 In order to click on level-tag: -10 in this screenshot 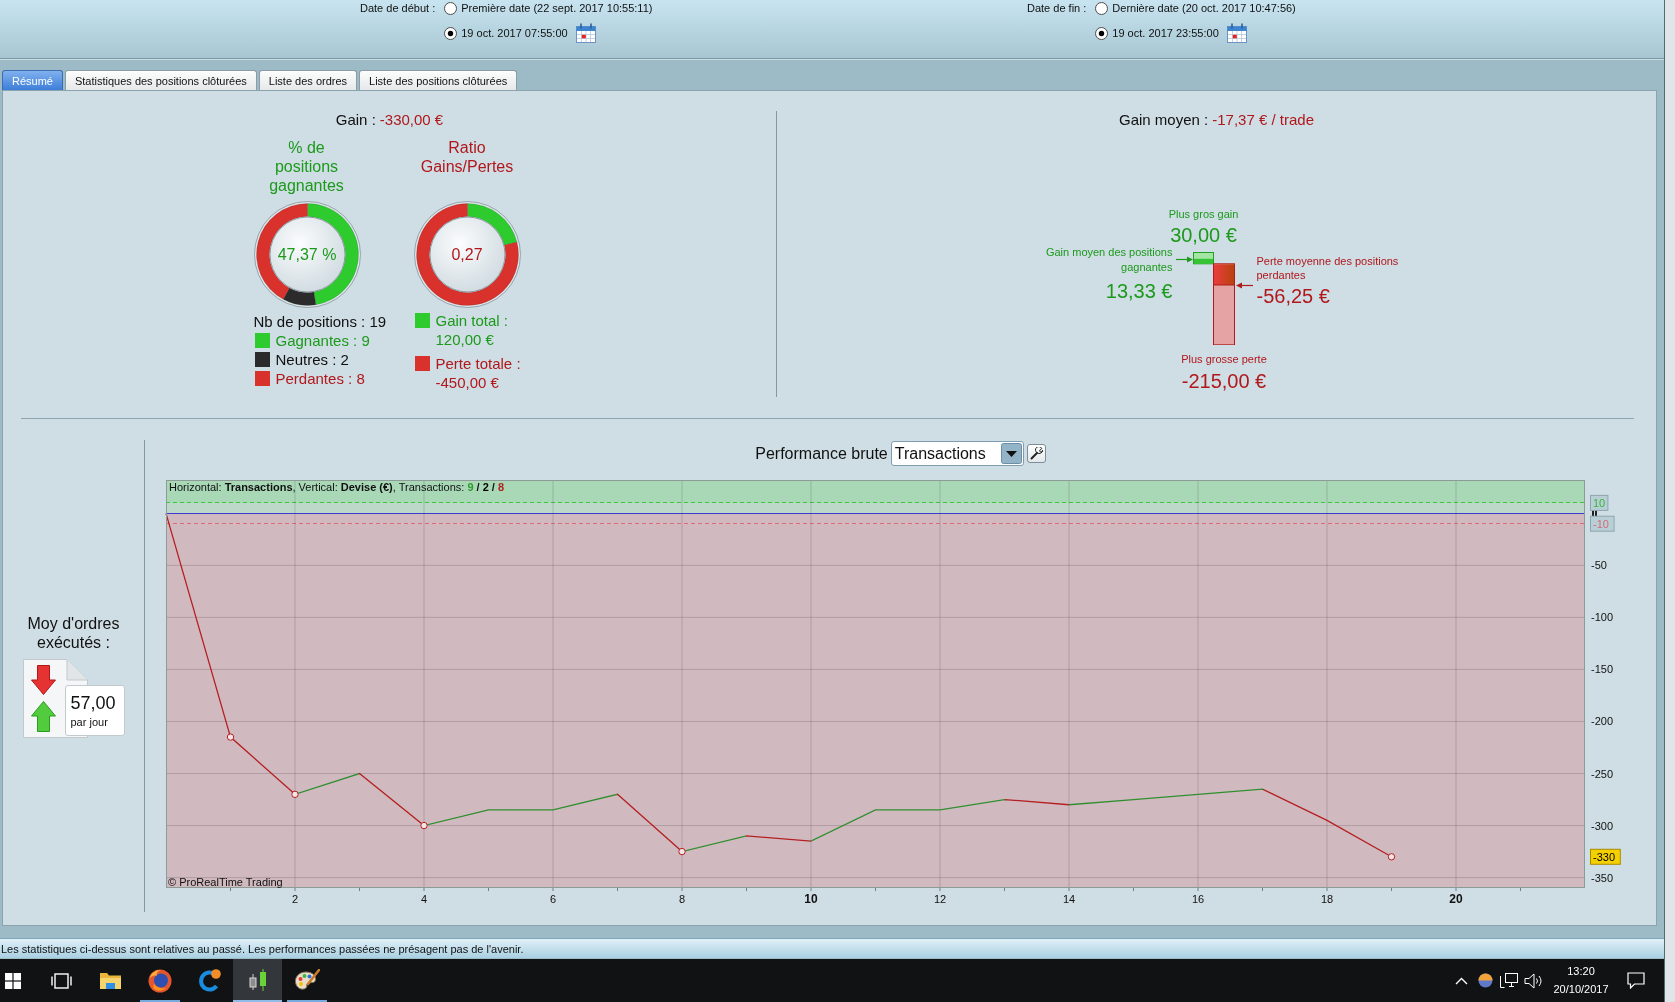, I will do `click(1602, 523)`.